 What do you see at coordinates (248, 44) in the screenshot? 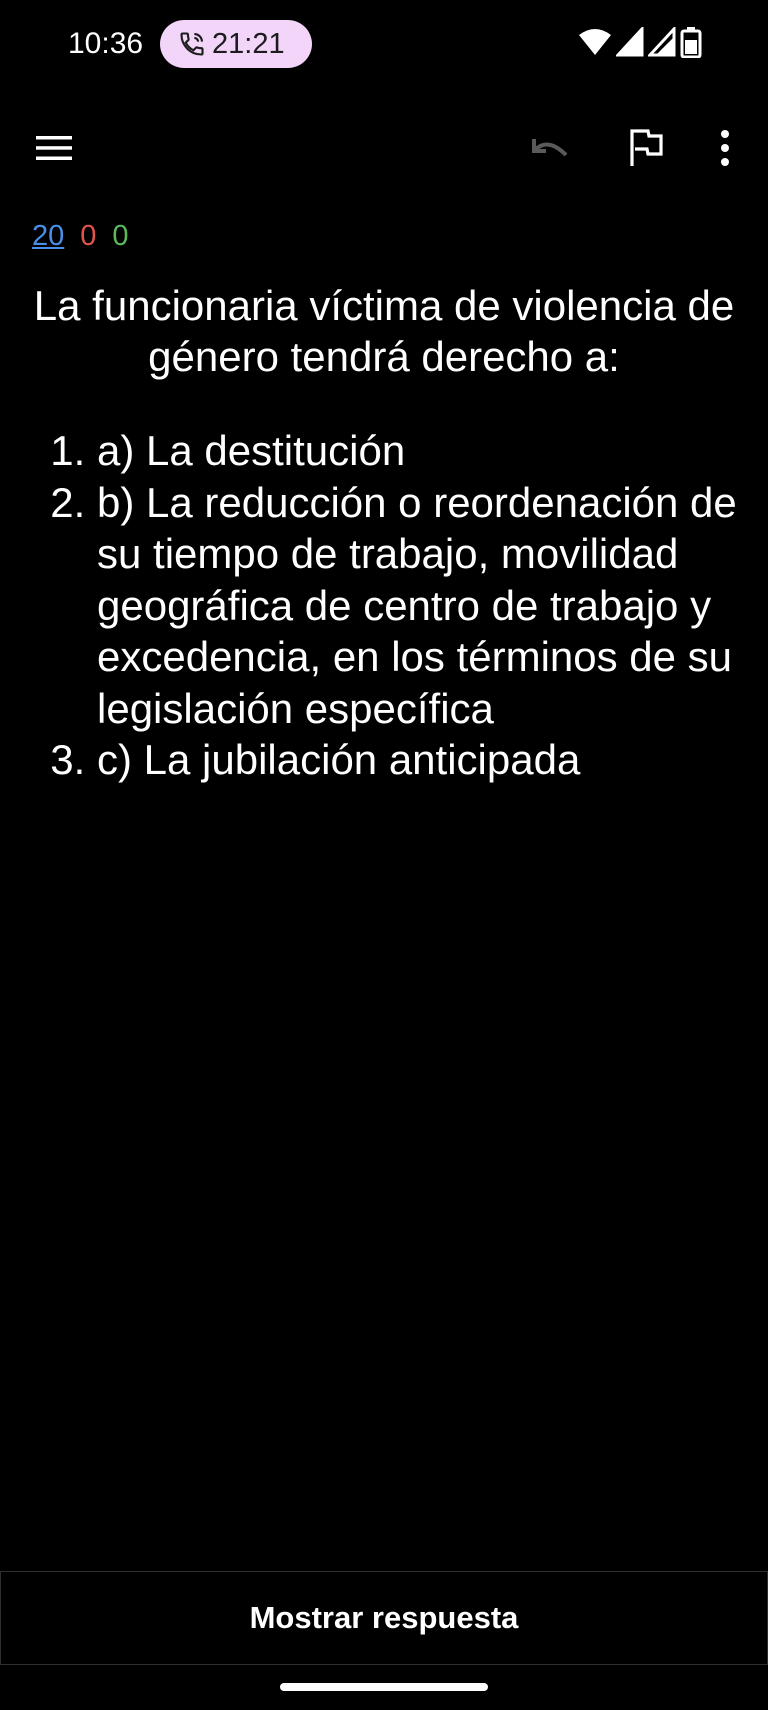
I see `call-timer: 21:21` at bounding box center [248, 44].